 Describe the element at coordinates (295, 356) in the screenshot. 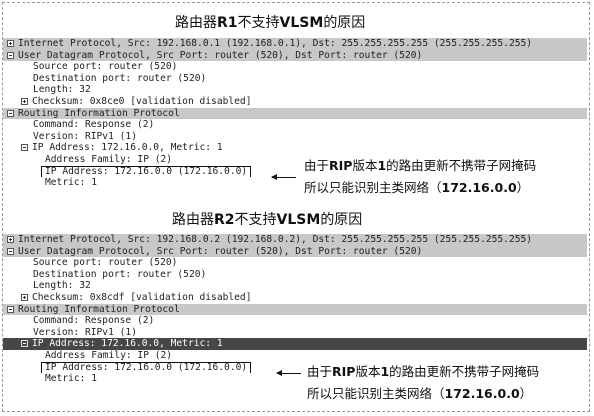

I see `tree-row-address-family: Address Family: IP (2)` at that location.